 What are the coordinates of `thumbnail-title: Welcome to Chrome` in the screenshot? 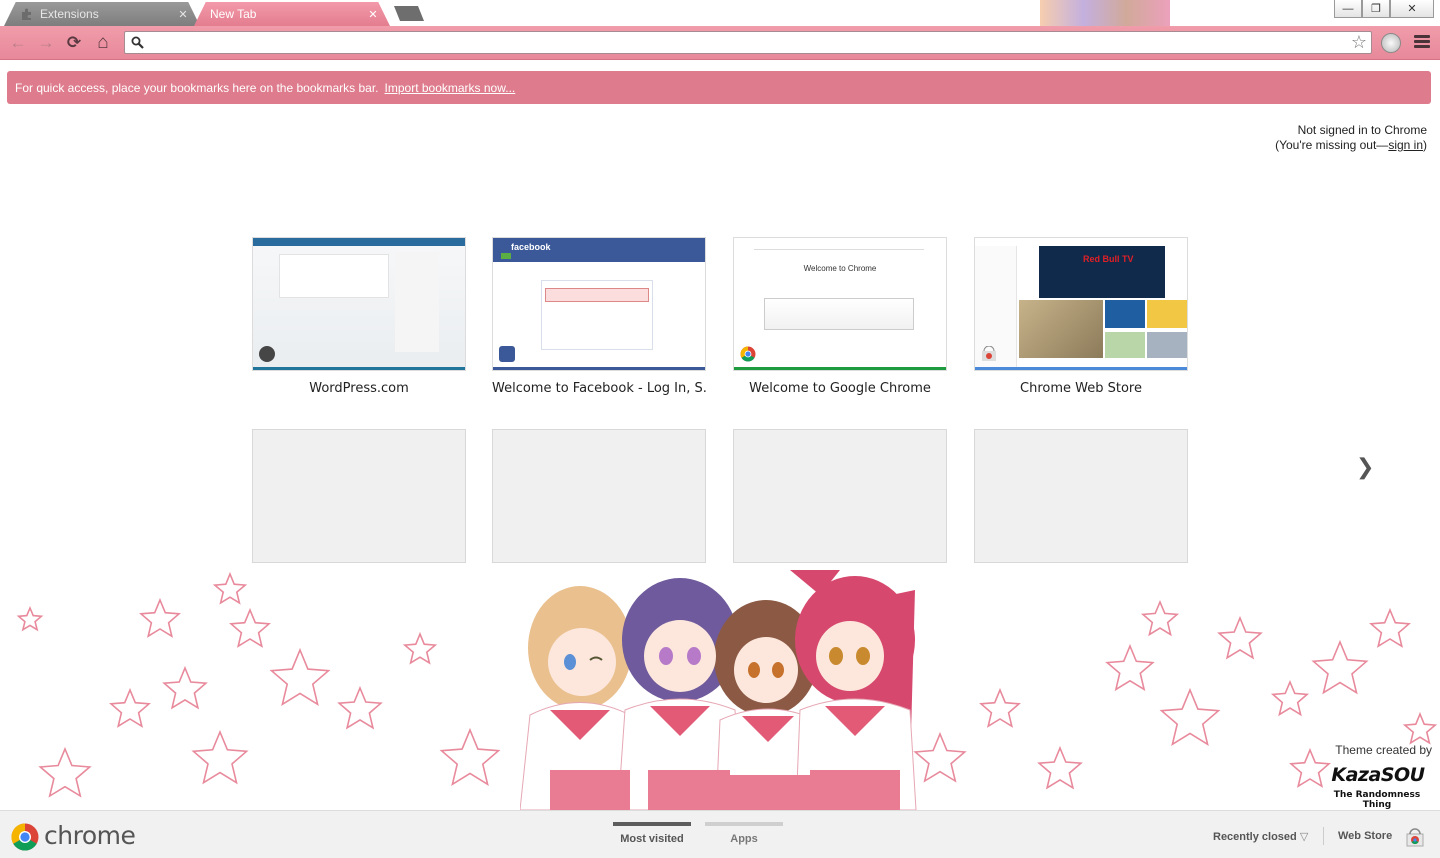 It's located at (840, 268).